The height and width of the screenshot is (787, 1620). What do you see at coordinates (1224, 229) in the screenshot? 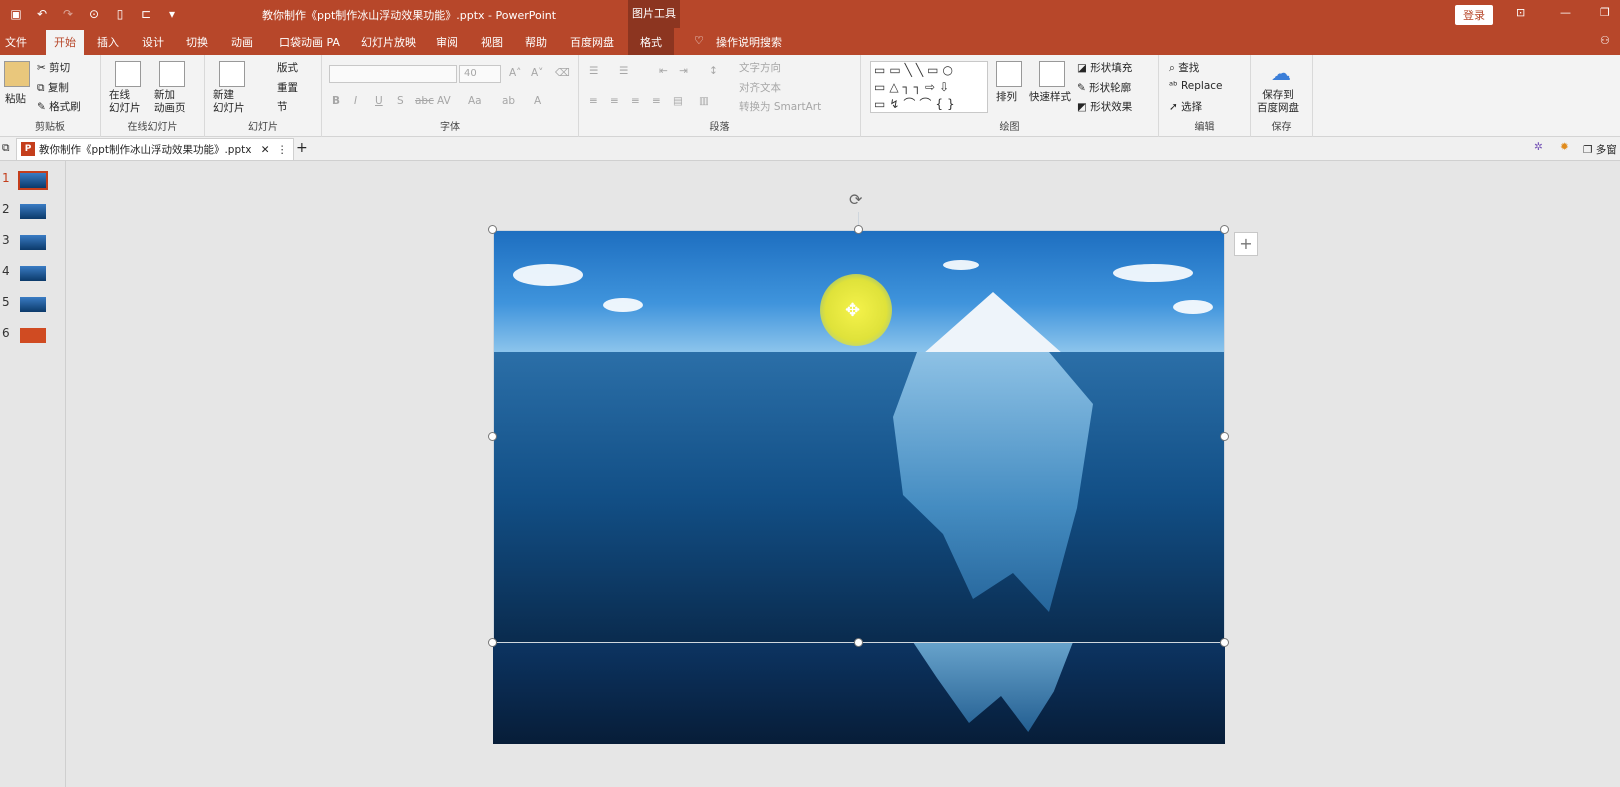
I see `resize-handle-top-right` at bounding box center [1224, 229].